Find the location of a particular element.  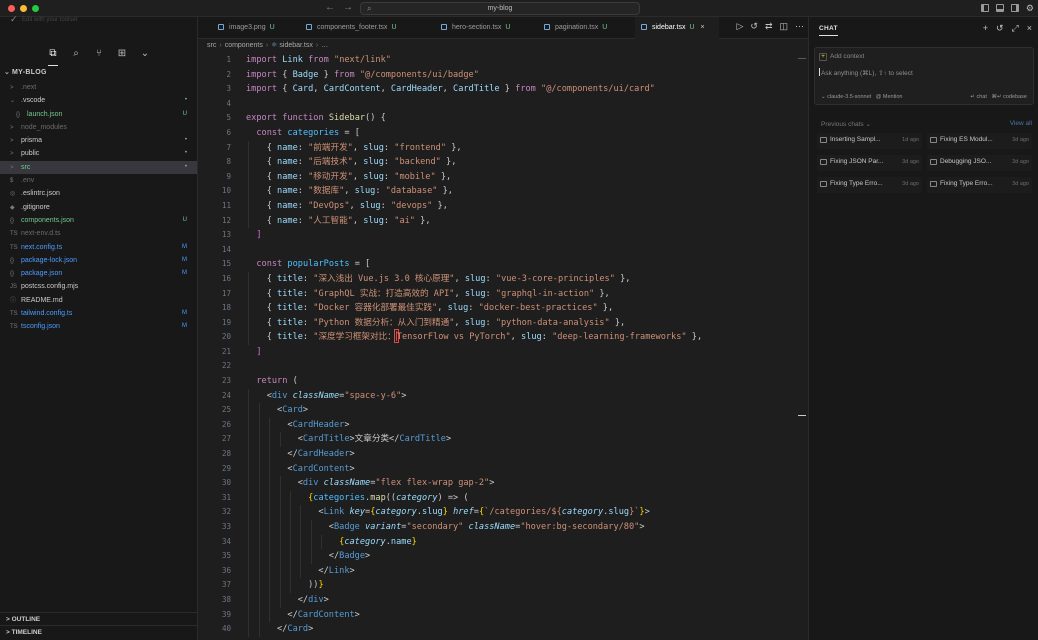

code-line: 9 { name: "移动开发", slug: "mobile" }, is located at coordinates (498, 177).